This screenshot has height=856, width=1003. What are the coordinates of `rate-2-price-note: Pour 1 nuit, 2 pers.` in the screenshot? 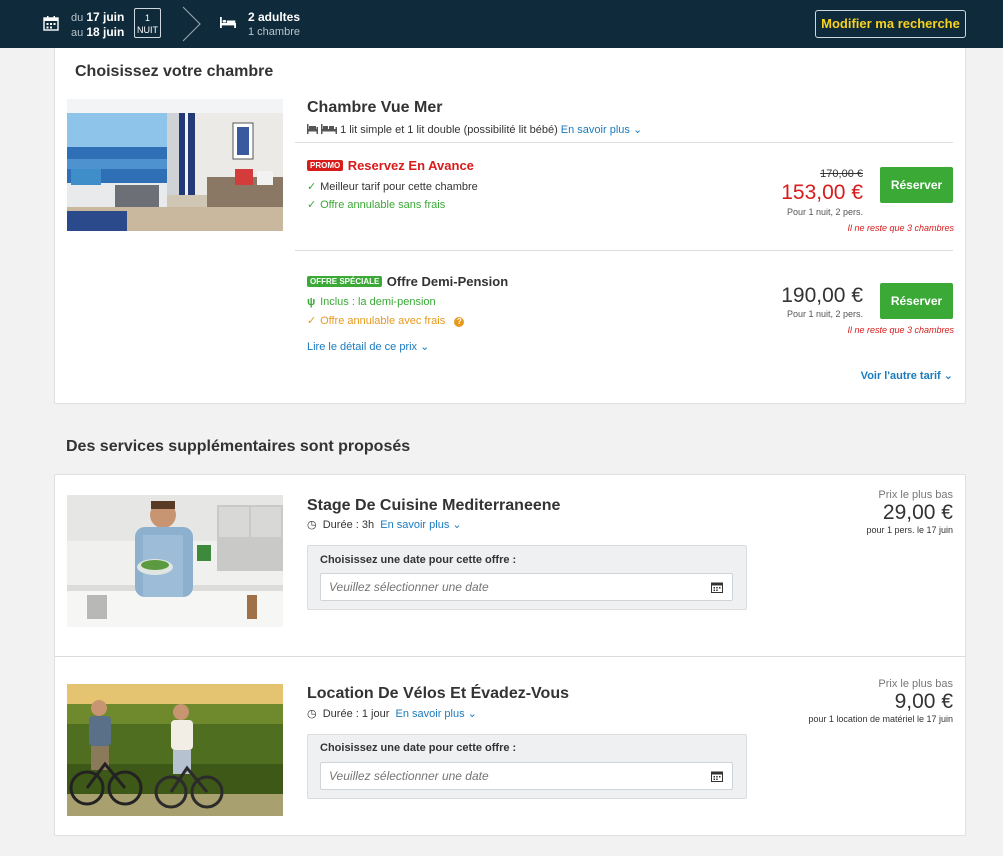 It's located at (824, 314).